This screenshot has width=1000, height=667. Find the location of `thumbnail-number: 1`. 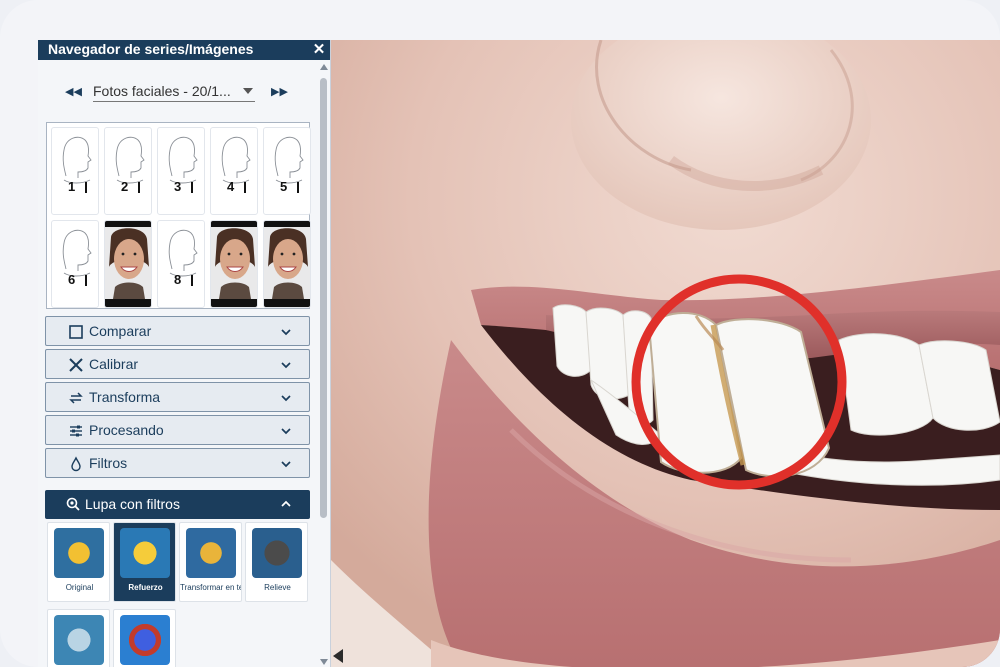

thumbnail-number: 1 is located at coordinates (72, 186).